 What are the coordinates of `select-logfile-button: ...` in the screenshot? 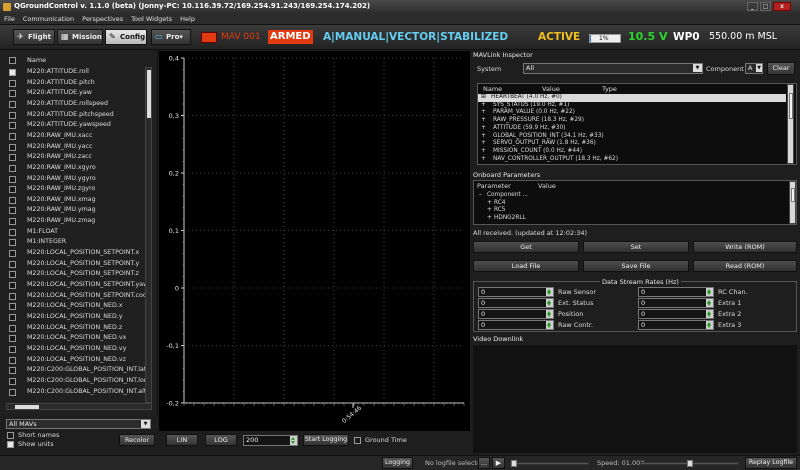 It's located at (484, 463).